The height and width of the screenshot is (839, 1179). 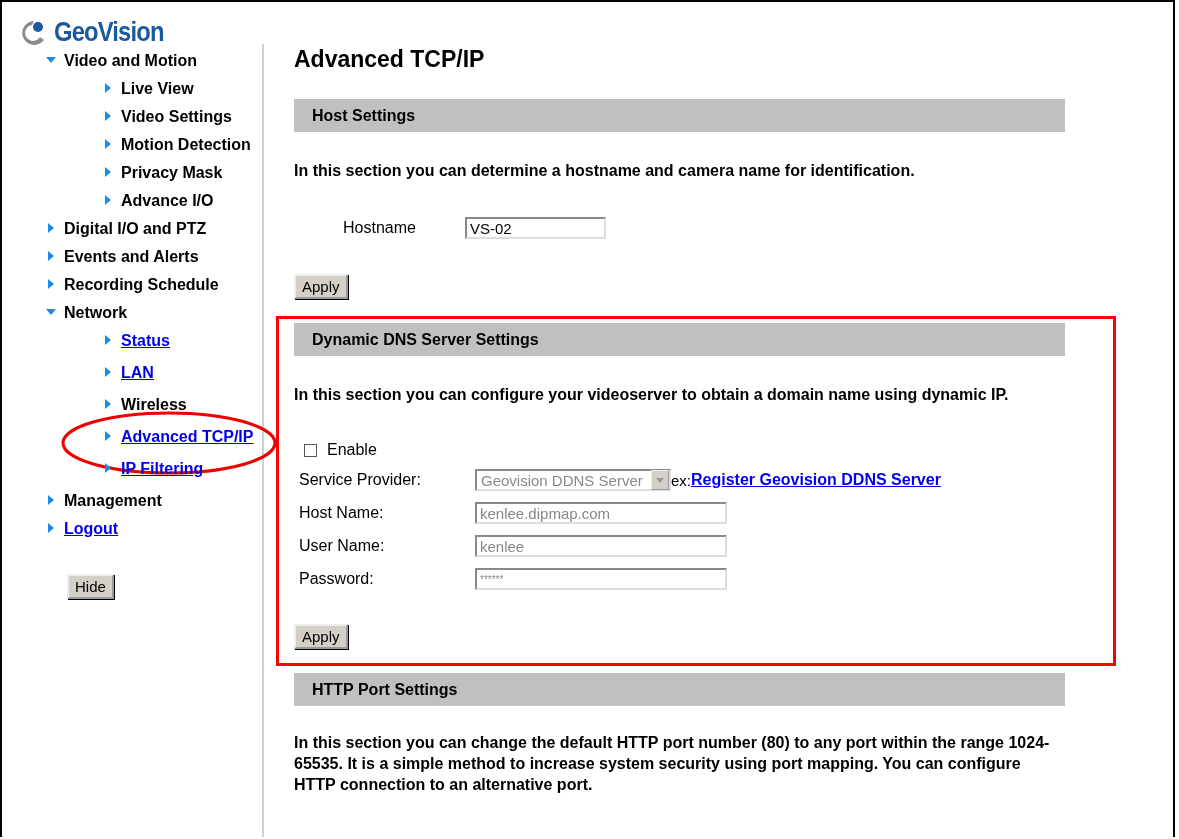 What do you see at coordinates (187, 437) in the screenshot?
I see `nav-link: Advanced TCP/IP` at bounding box center [187, 437].